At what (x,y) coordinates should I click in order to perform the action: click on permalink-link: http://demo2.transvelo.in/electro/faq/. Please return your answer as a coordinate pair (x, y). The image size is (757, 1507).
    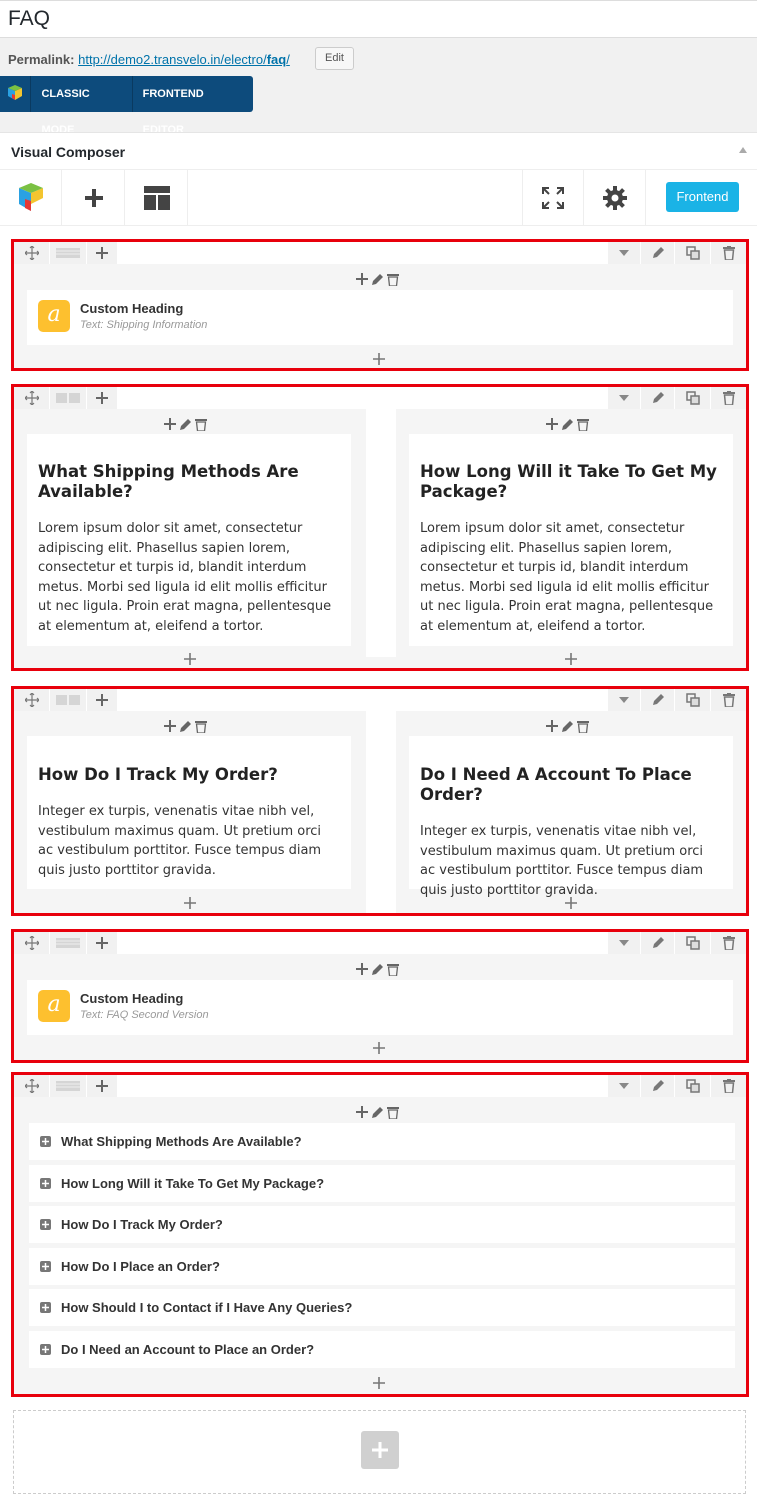
    Looking at the image, I should click on (184, 59).